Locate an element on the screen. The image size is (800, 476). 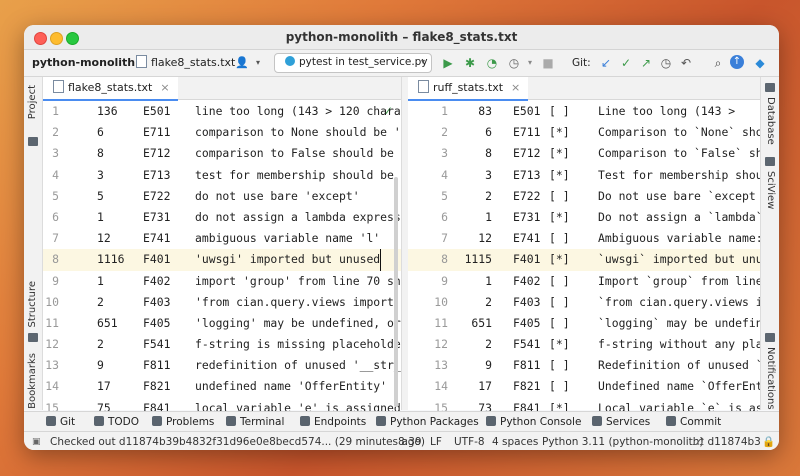
run-configuration-select: pytest in test_service.py ▾ is located at coordinates (353, 63).